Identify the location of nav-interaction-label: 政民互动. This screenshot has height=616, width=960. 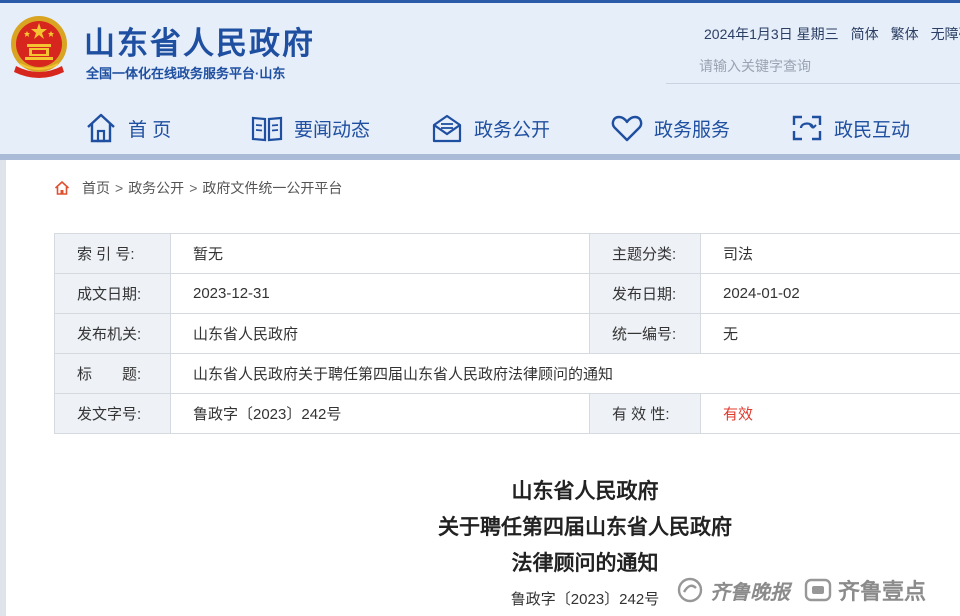
(872, 130).